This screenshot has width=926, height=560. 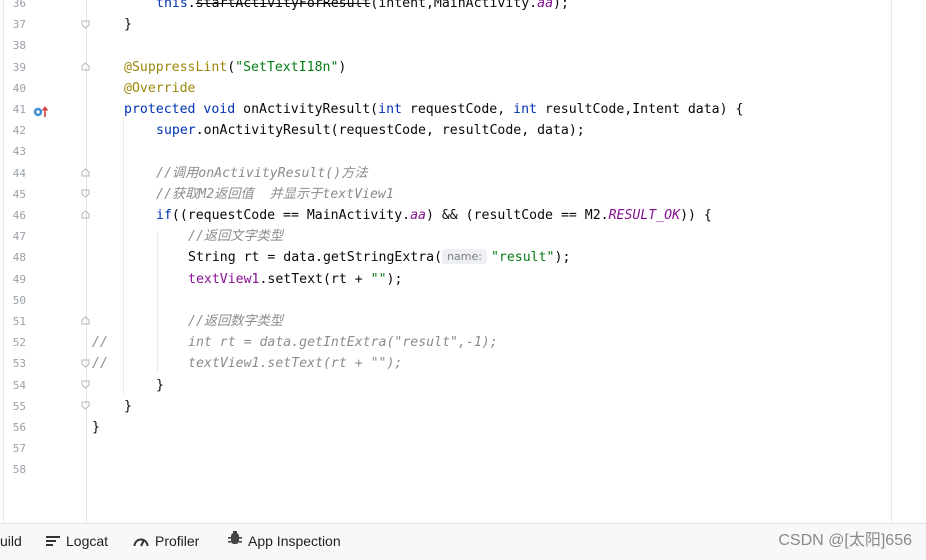 What do you see at coordinates (19, 343) in the screenshot?
I see `line-number: 52` at bounding box center [19, 343].